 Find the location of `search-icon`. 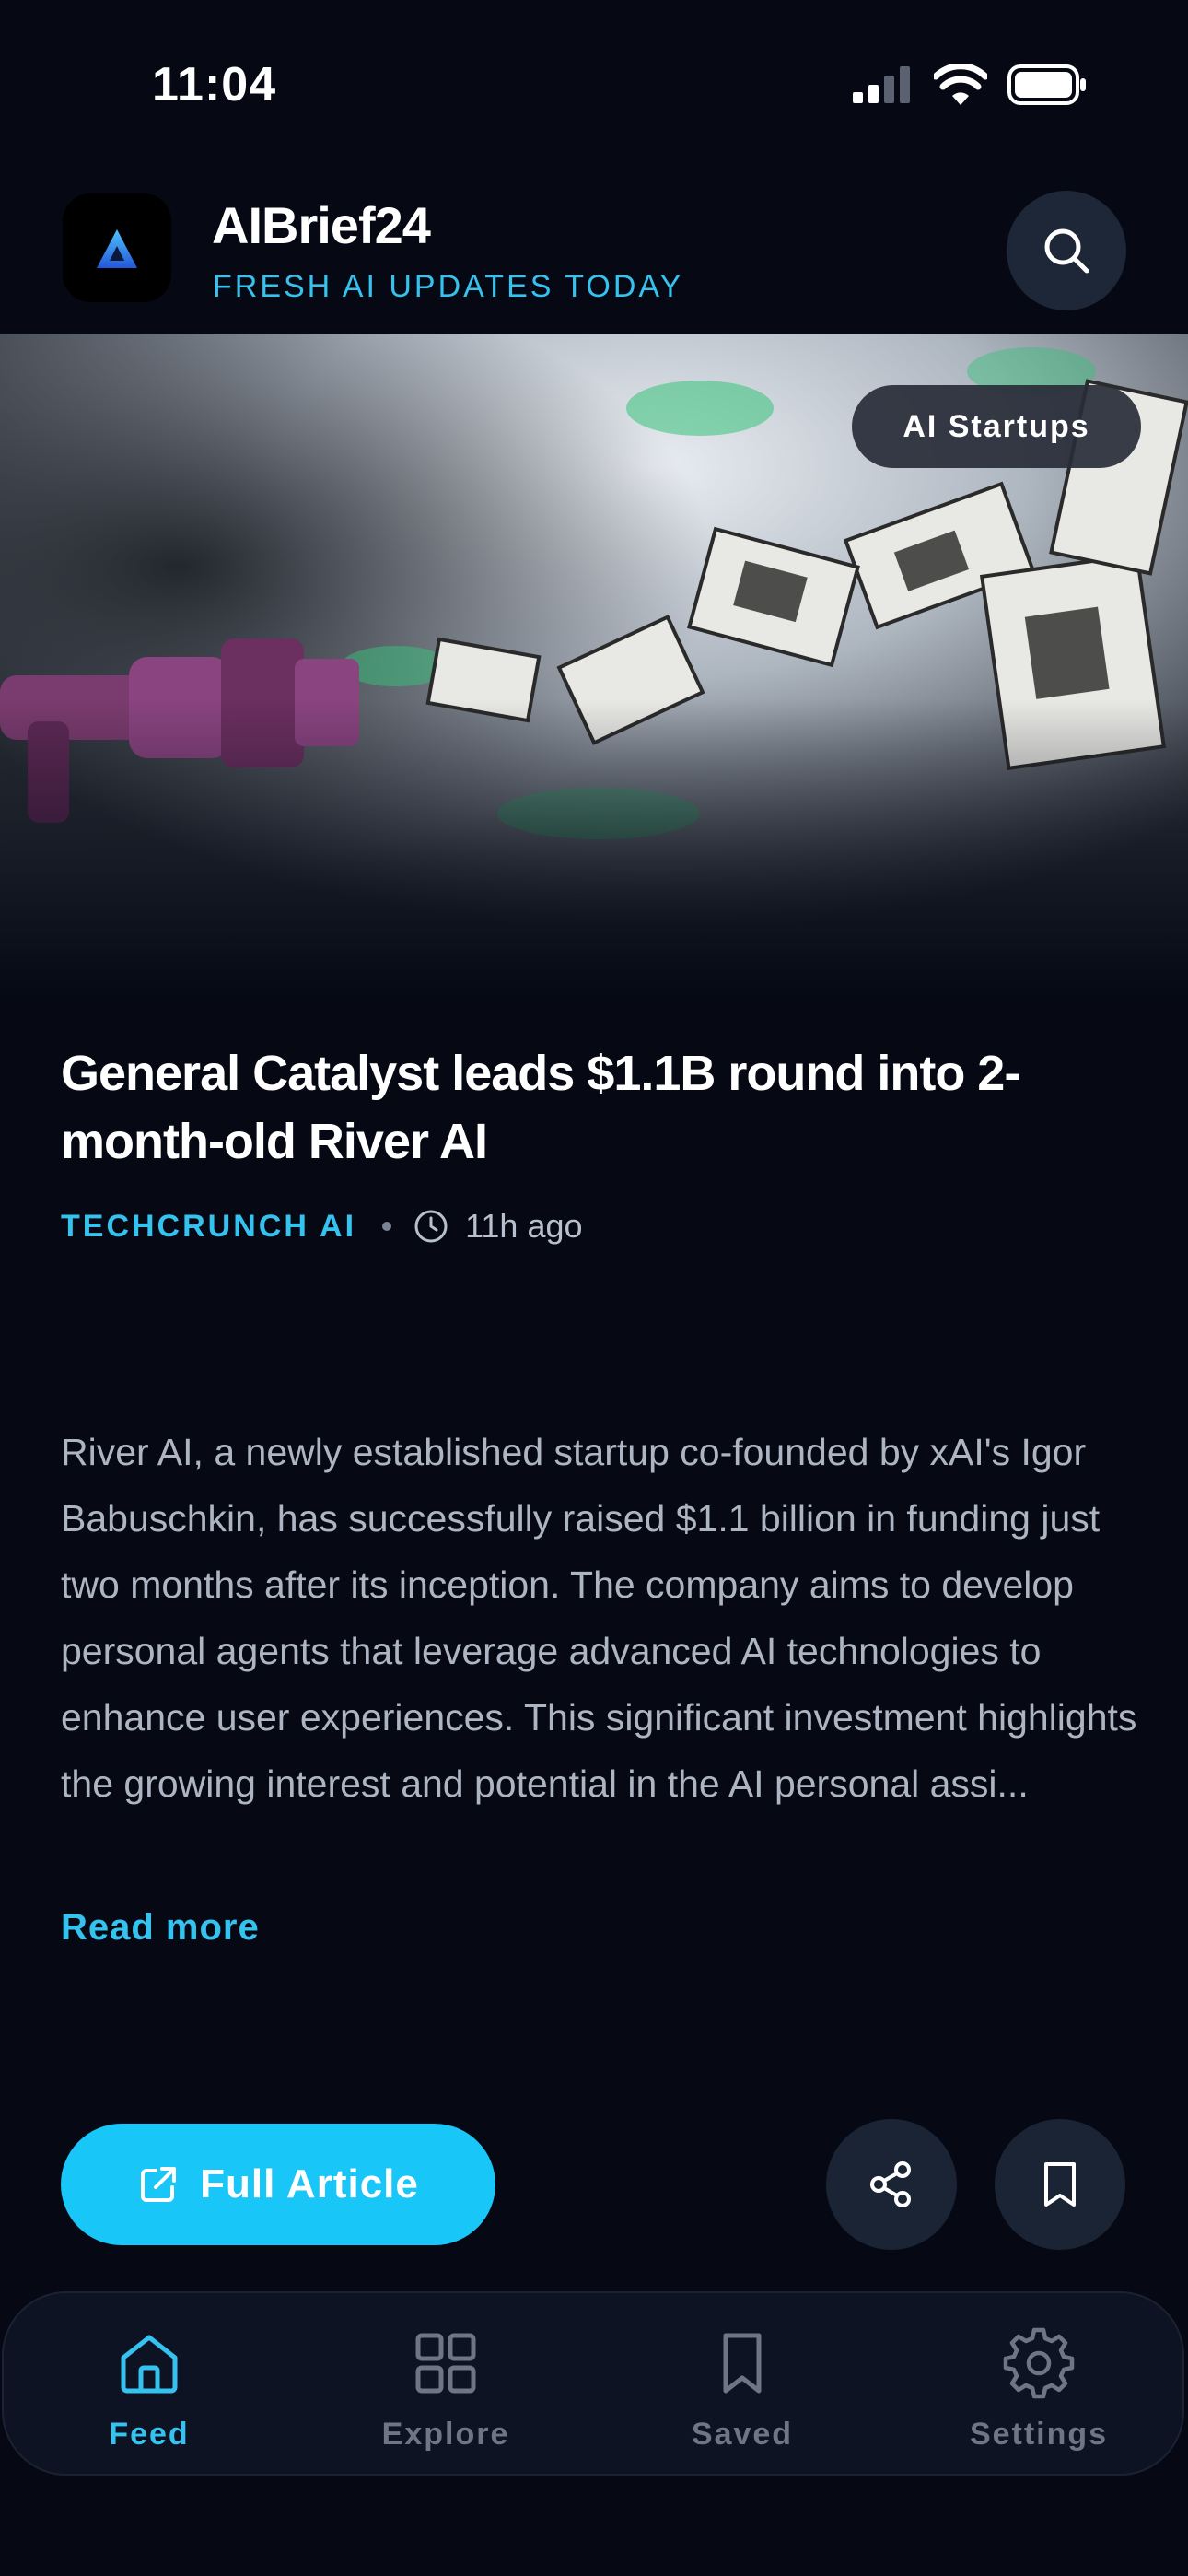

search-icon is located at coordinates (1066, 251).